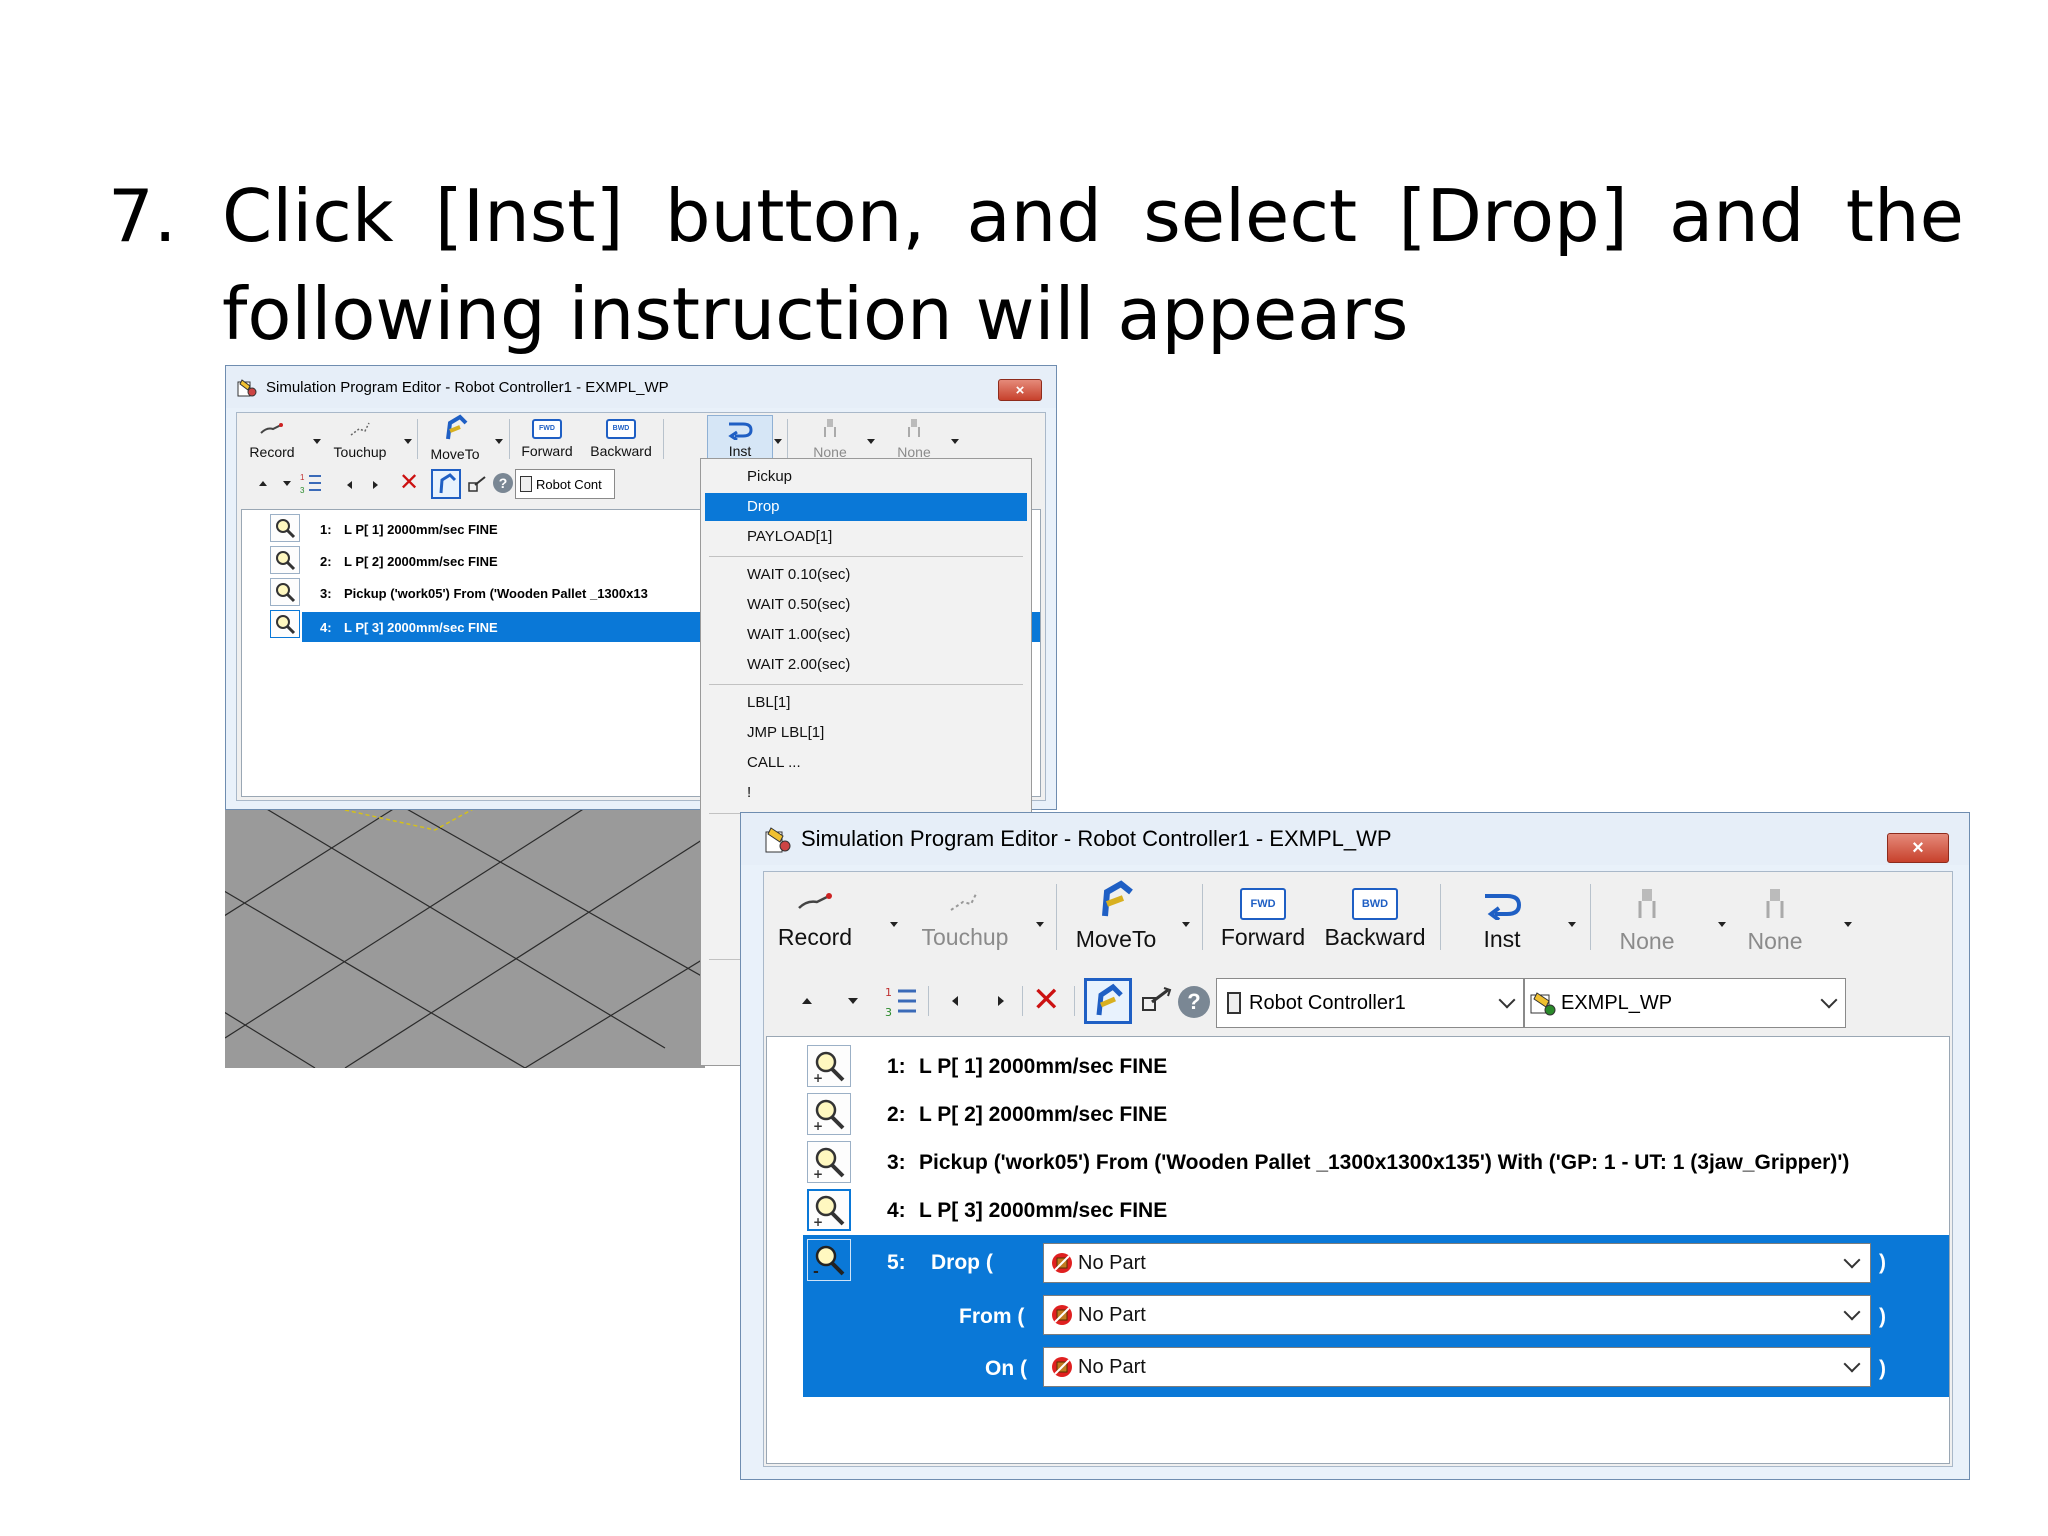 This screenshot has width=2048, height=1536. I want to click on menu-item-jmp-lbl: JMP LBL[1], so click(866, 733).